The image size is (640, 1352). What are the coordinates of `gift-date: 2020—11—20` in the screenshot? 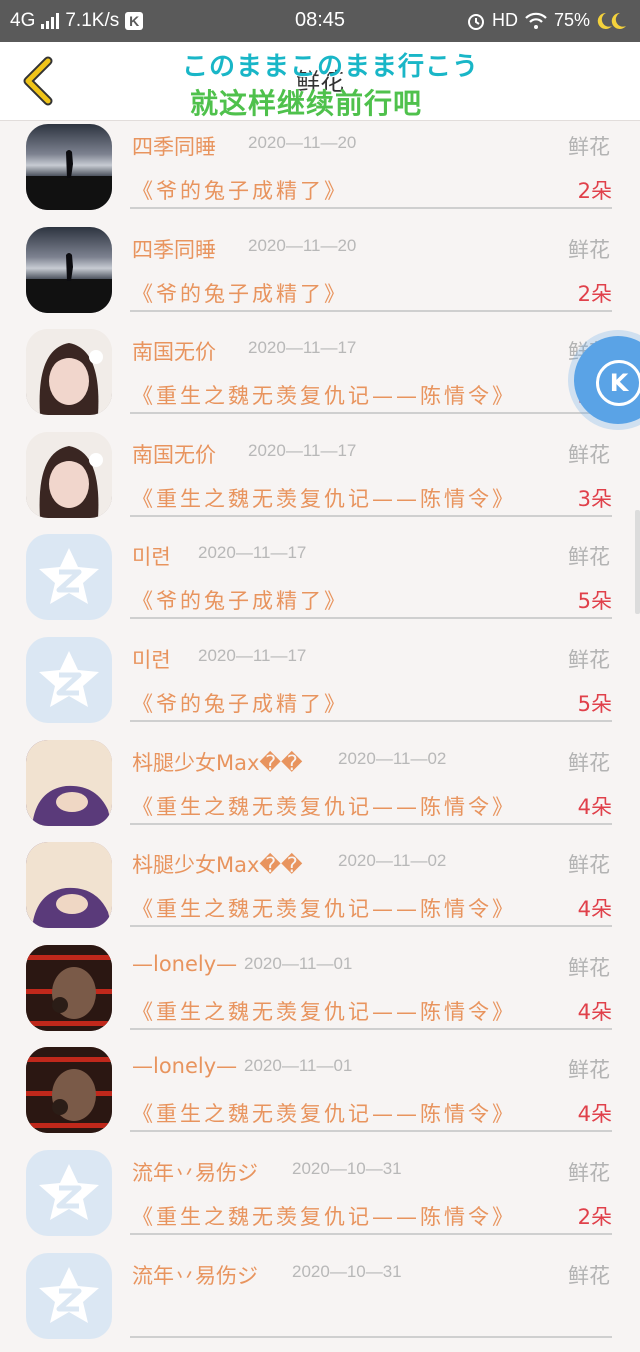 It's located at (302, 245).